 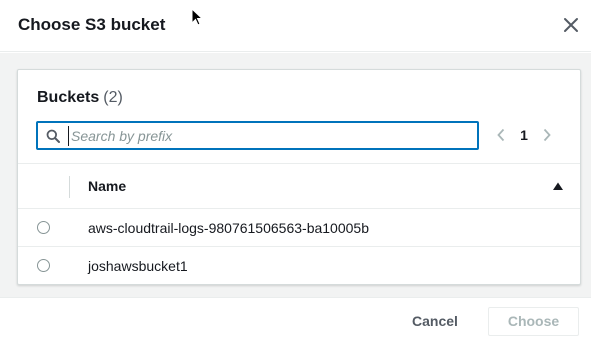 I want to click on column-divider, so click(x=69, y=187).